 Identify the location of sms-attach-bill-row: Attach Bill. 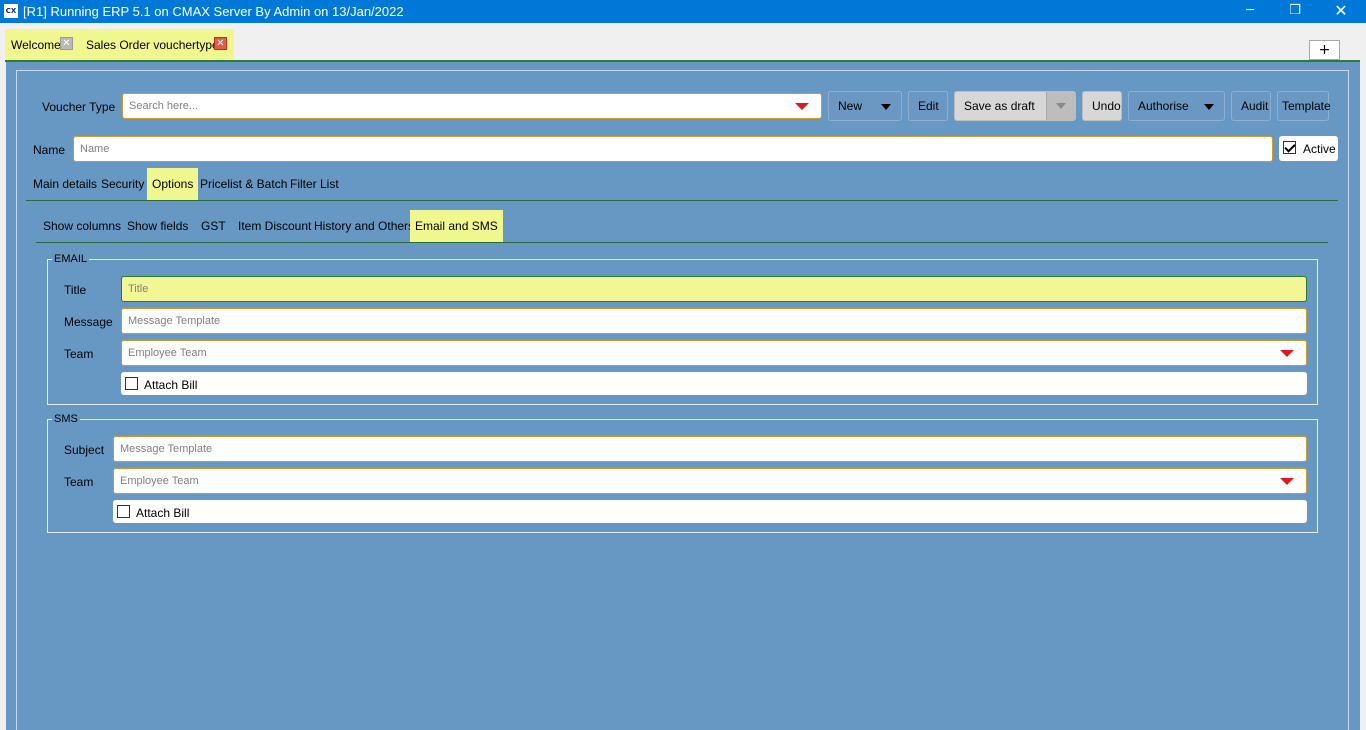
(710, 511).